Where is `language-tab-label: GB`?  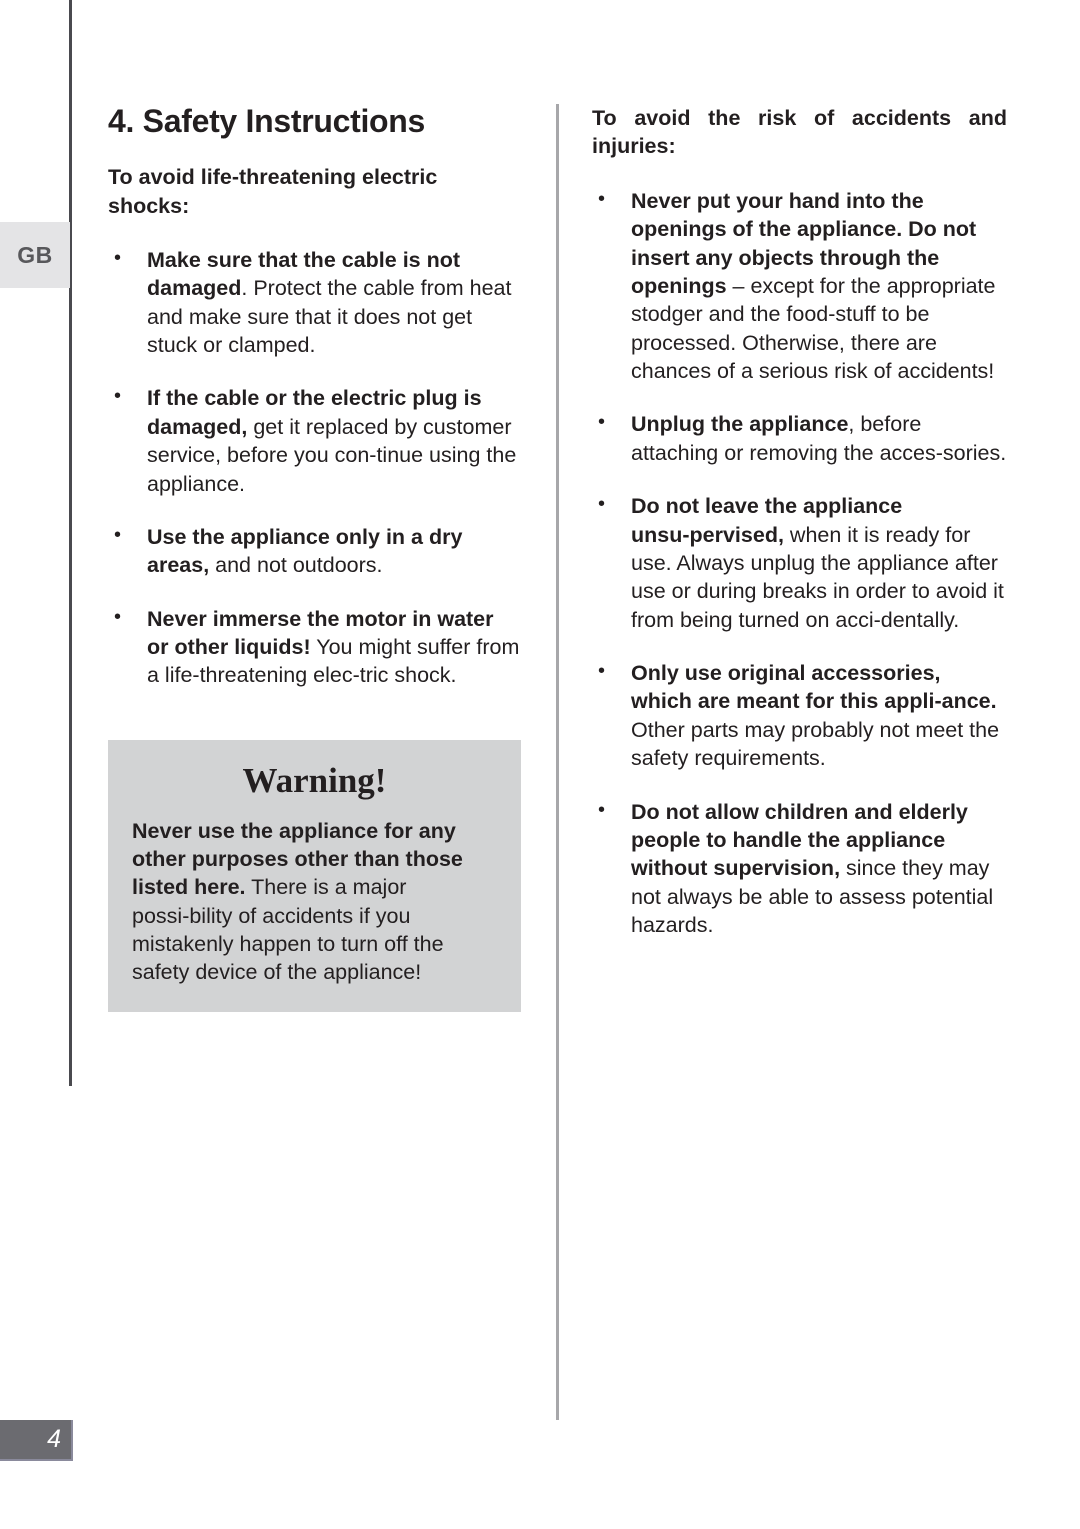
language-tab-label: GB is located at coordinates (35, 254).